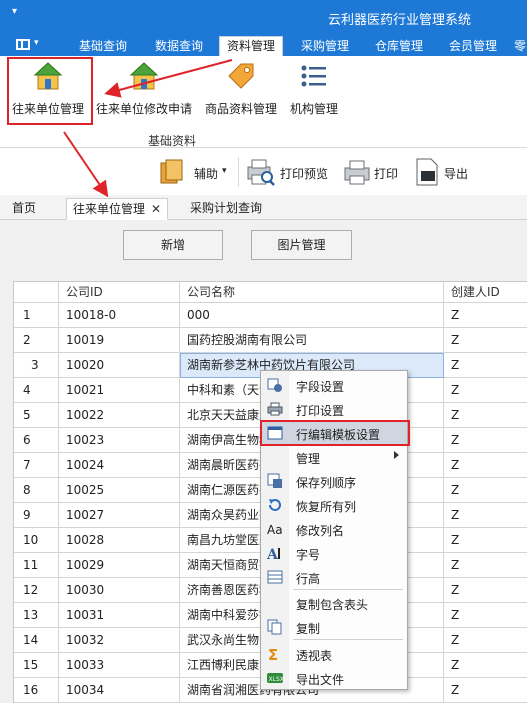  I want to click on organization-management-button: 机构管理, so click(314, 91).